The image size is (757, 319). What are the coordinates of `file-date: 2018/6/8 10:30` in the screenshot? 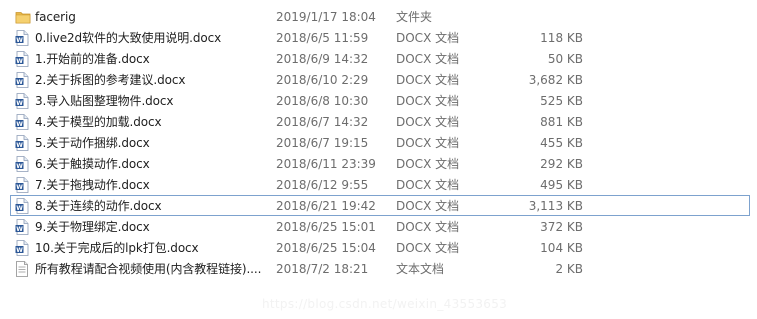 It's located at (322, 101).